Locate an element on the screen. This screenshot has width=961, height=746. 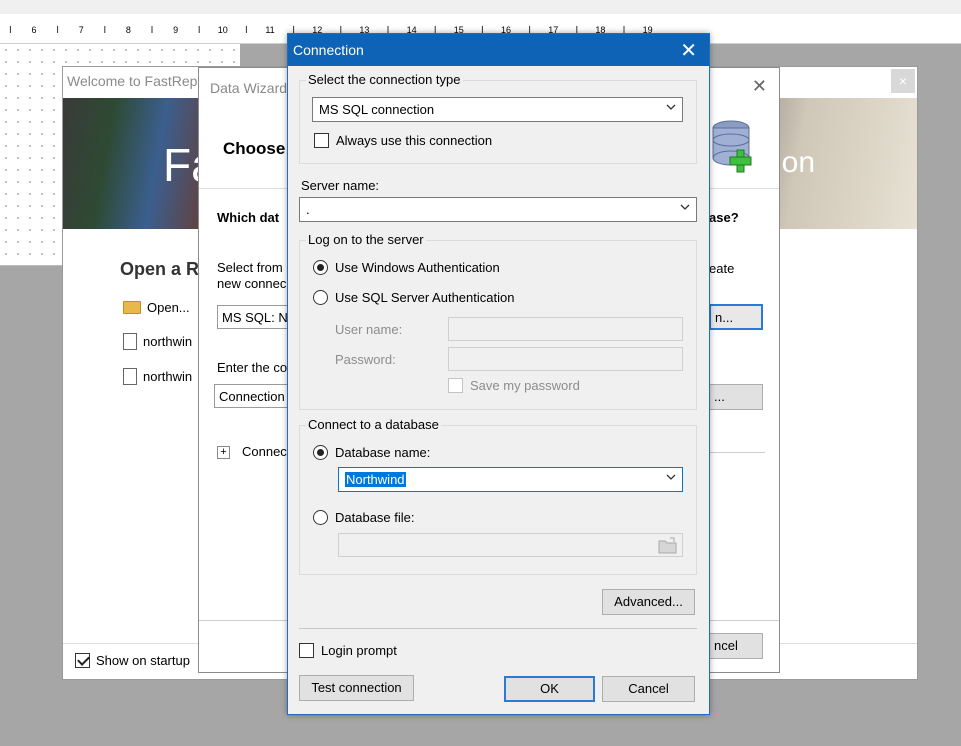
database-name-radio: Database name: is located at coordinates (371, 452).